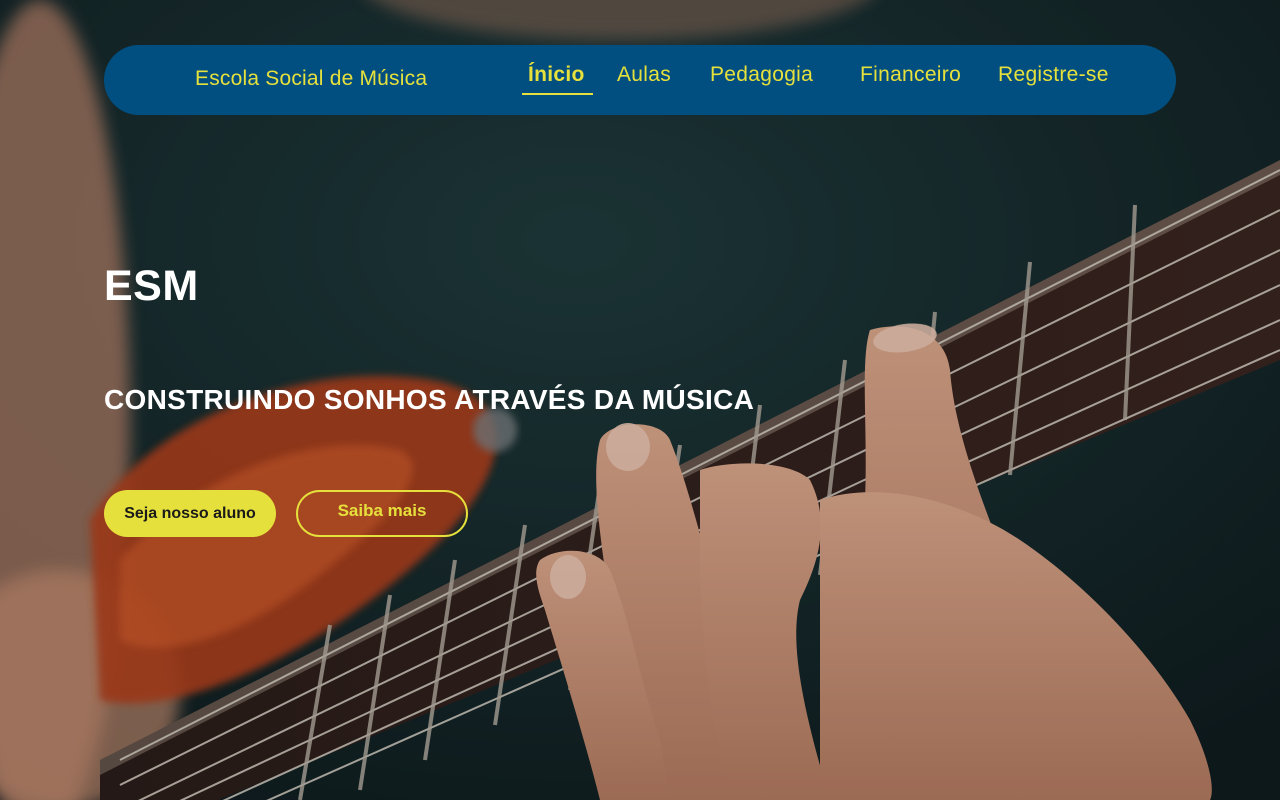 The width and height of the screenshot is (1280, 800). Describe the element at coordinates (151, 286) in the screenshot. I see `hero-title: ESM` at that location.